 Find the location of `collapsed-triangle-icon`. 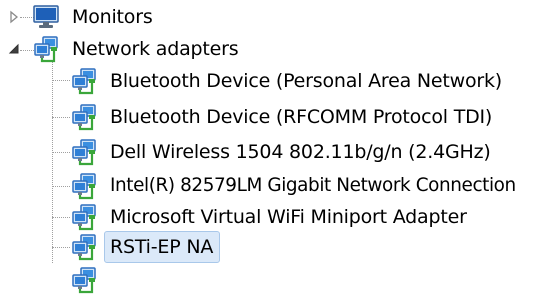

collapsed-triangle-icon is located at coordinates (14, 17).